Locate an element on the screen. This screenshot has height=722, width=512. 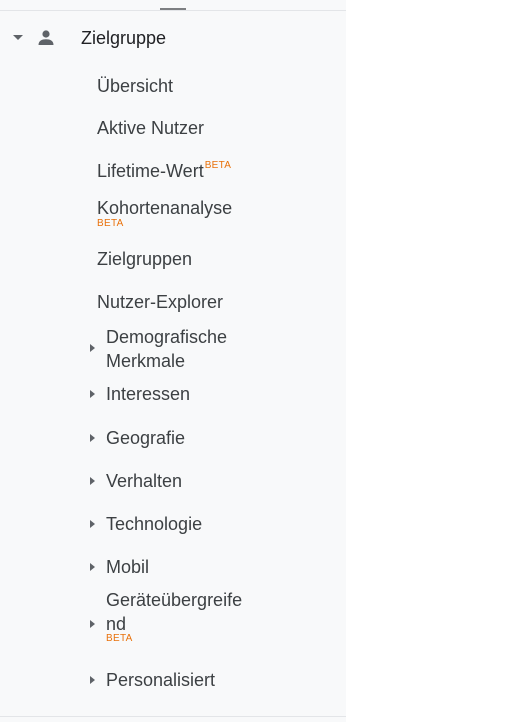
nav-item-label: Zielgruppen is located at coordinates (145, 259).